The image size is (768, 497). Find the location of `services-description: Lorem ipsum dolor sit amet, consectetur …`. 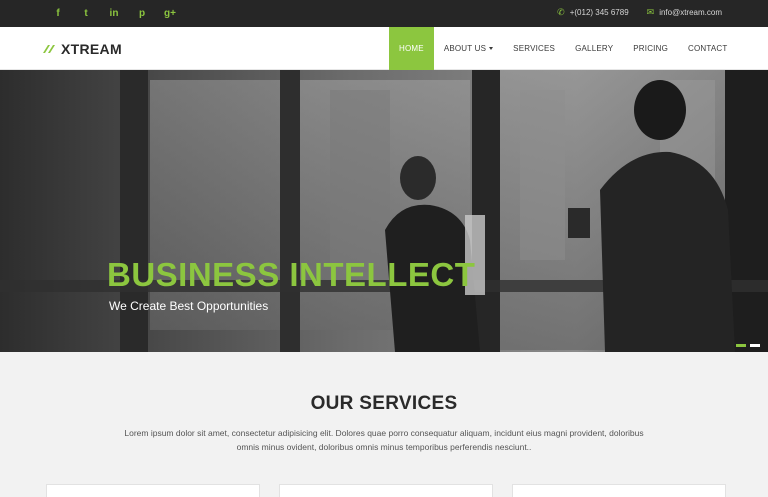

services-description: Lorem ipsum dolor sit amet, consectetur … is located at coordinates (384, 440).